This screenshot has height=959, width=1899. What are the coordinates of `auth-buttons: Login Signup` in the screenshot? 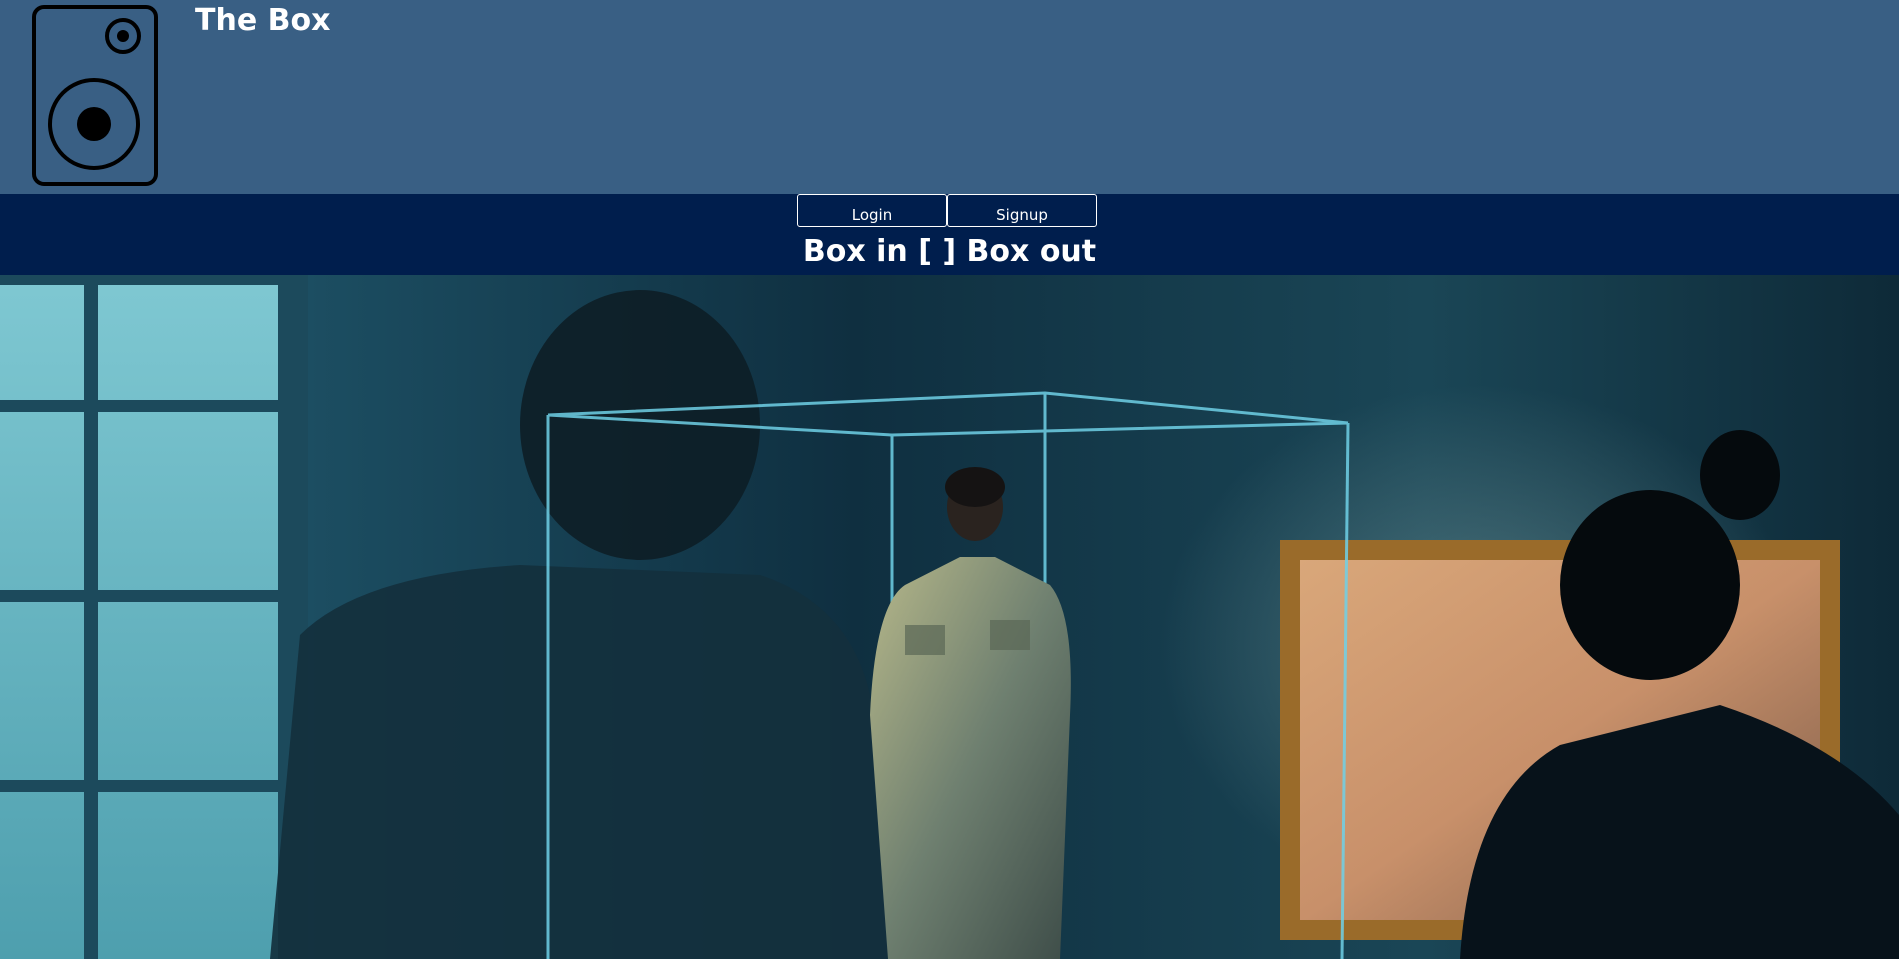 It's located at (947, 210).